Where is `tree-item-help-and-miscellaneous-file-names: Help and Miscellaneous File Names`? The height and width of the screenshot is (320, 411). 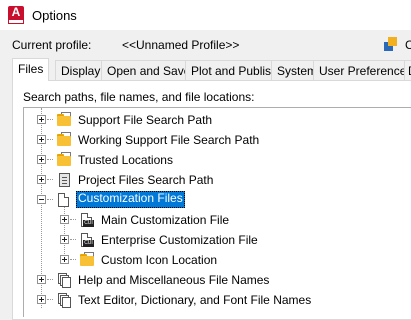
tree-item-help-and-miscellaneous-file-names: Help and Miscellaneous File Names is located at coordinates (217, 280).